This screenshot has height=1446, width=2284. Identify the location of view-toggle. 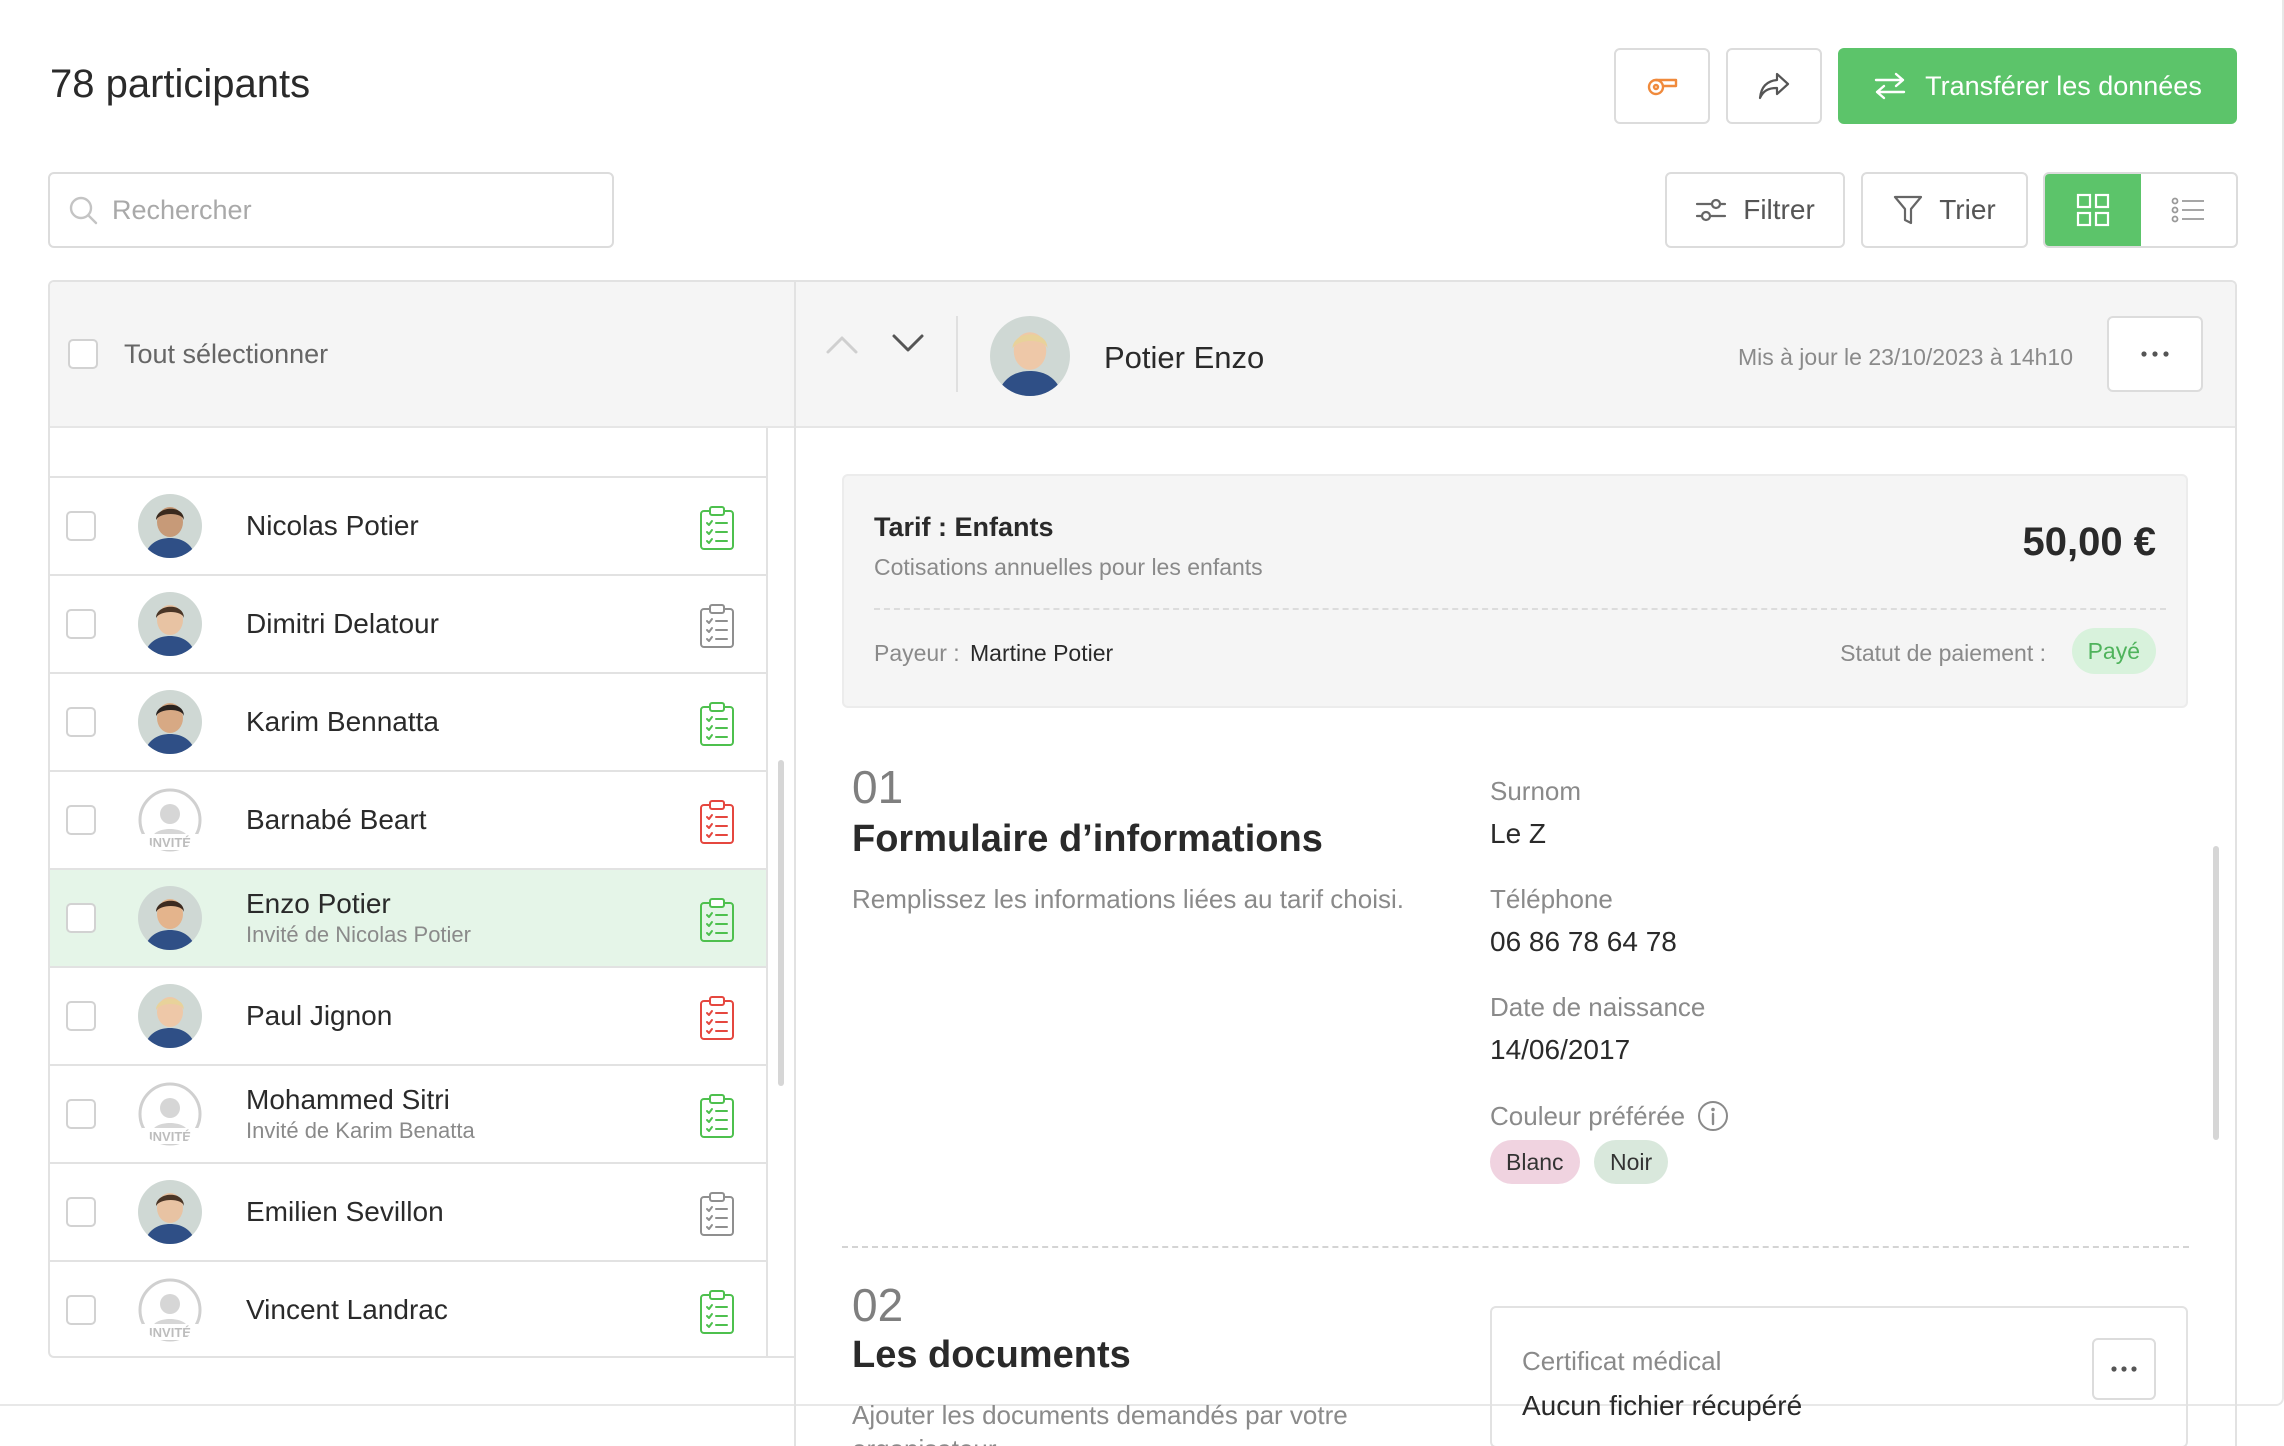
(2140, 210).